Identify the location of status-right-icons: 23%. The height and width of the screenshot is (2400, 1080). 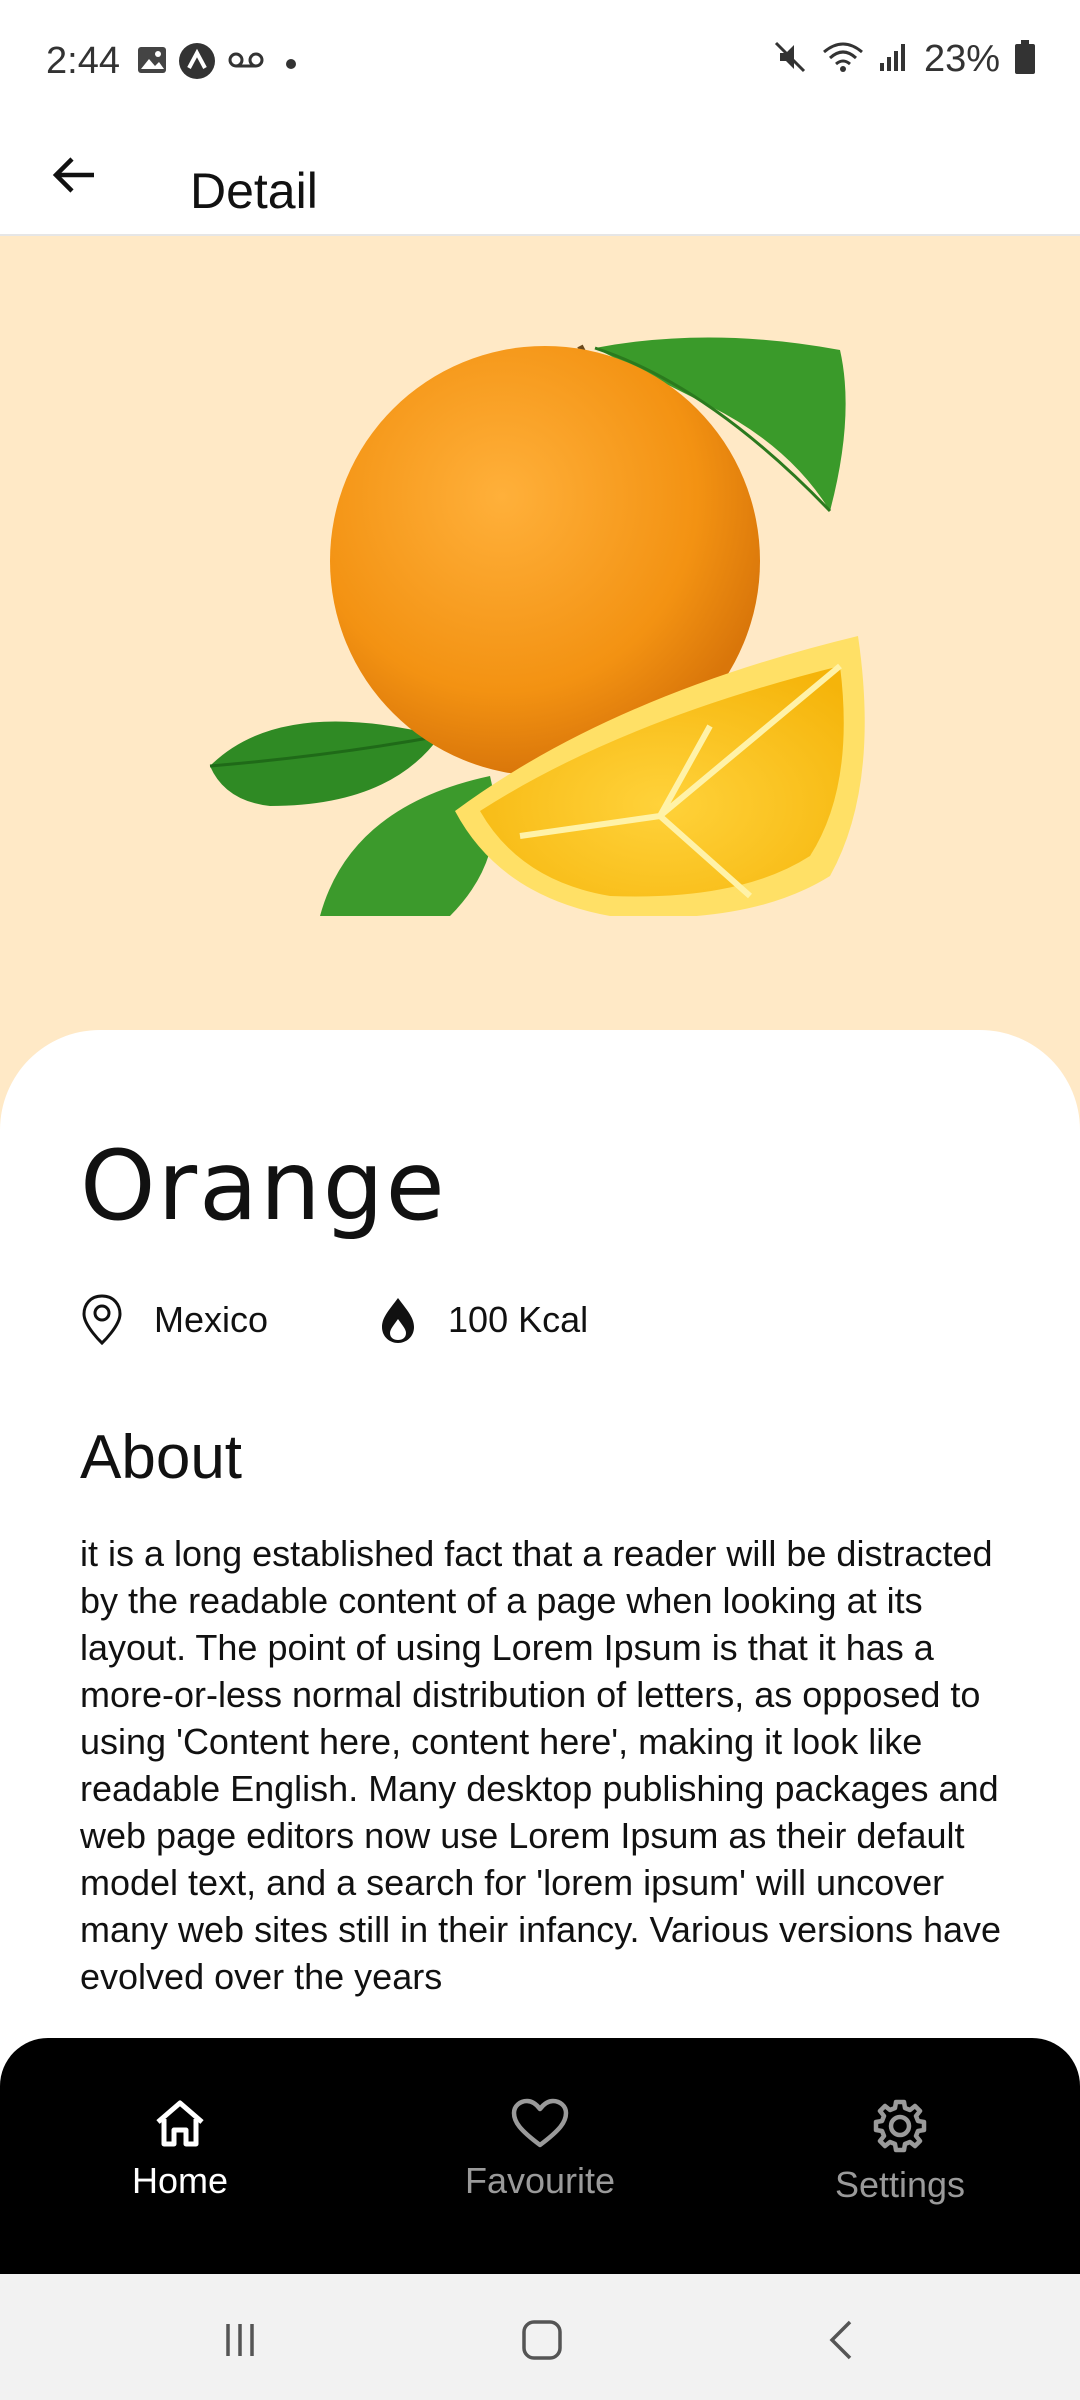
(904, 59).